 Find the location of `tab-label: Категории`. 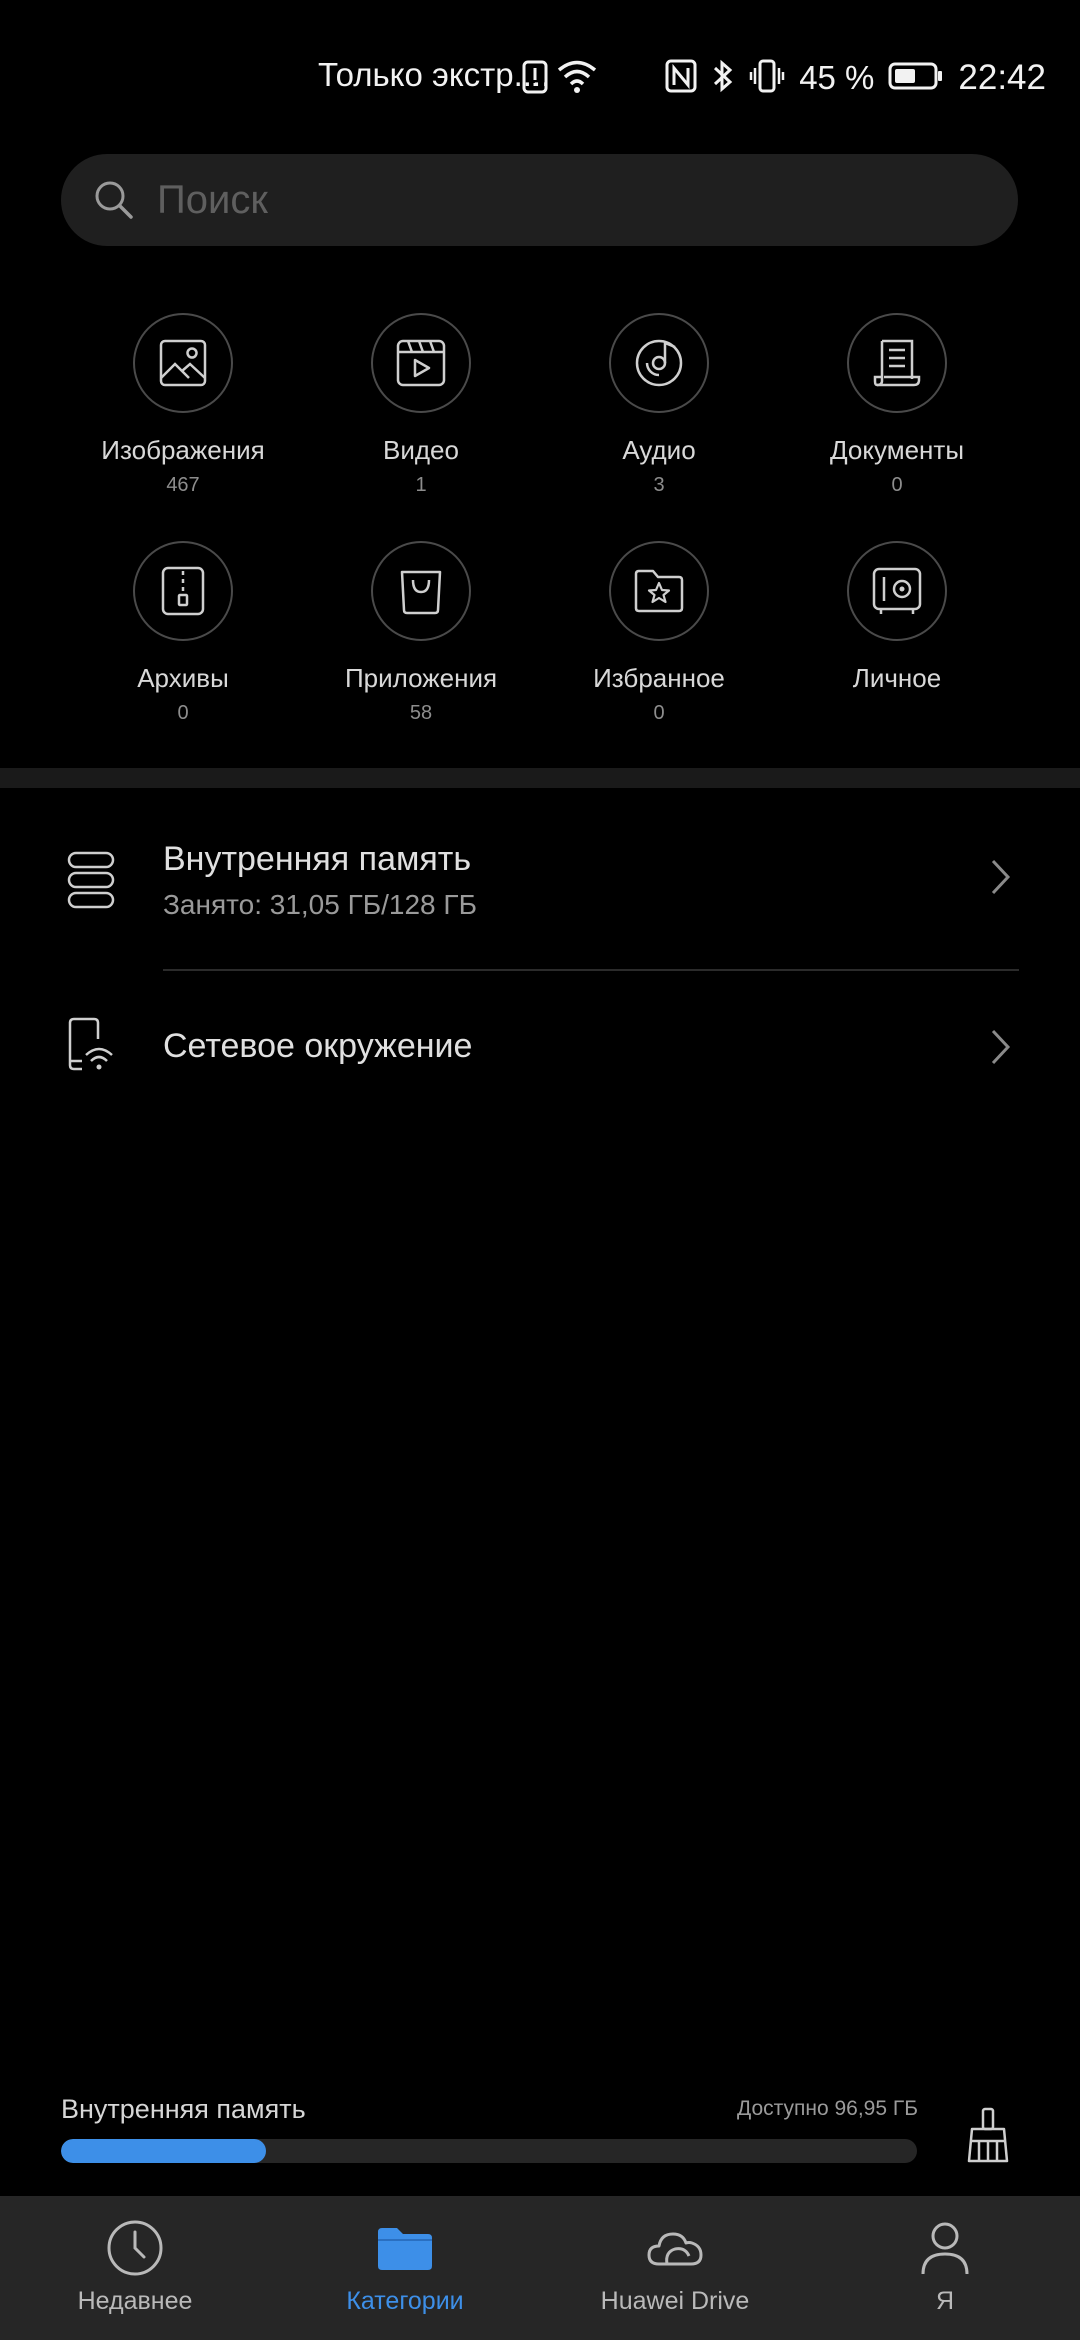

tab-label: Категории is located at coordinates (405, 2301).